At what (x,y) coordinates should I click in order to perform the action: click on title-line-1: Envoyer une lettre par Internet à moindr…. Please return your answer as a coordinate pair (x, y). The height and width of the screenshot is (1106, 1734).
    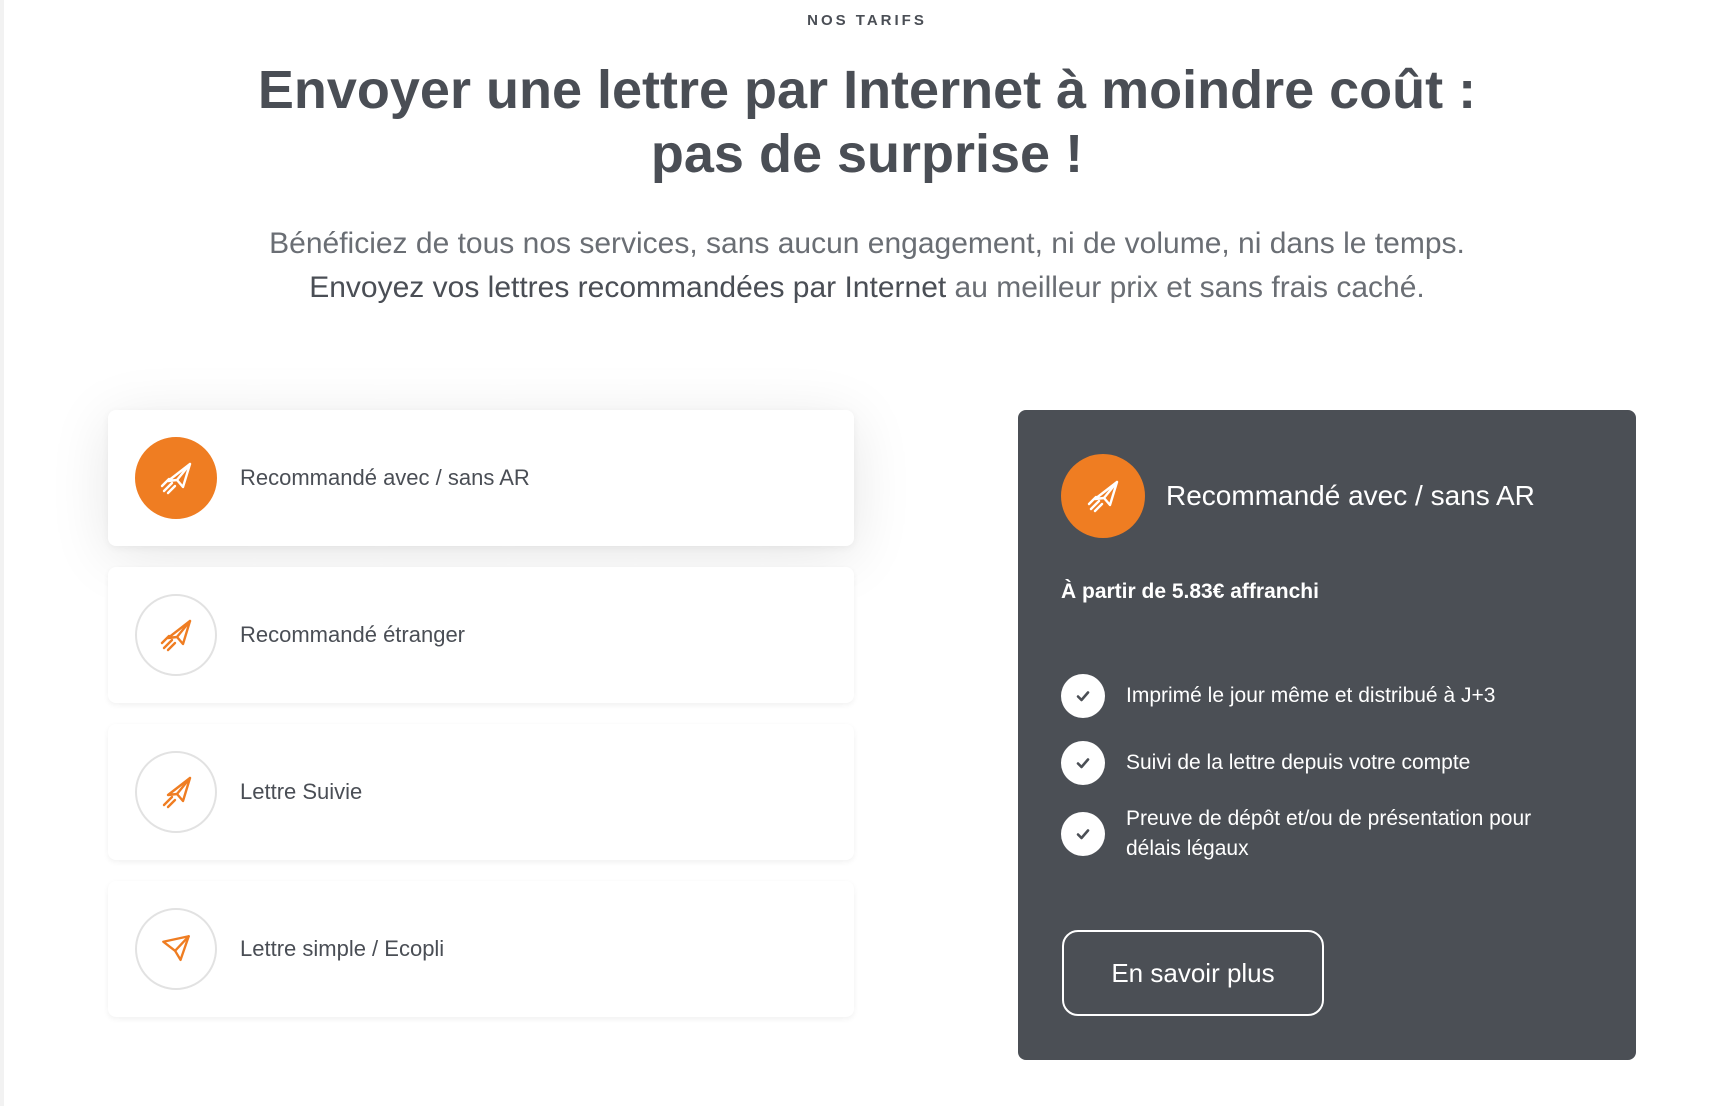
    Looking at the image, I should click on (867, 90).